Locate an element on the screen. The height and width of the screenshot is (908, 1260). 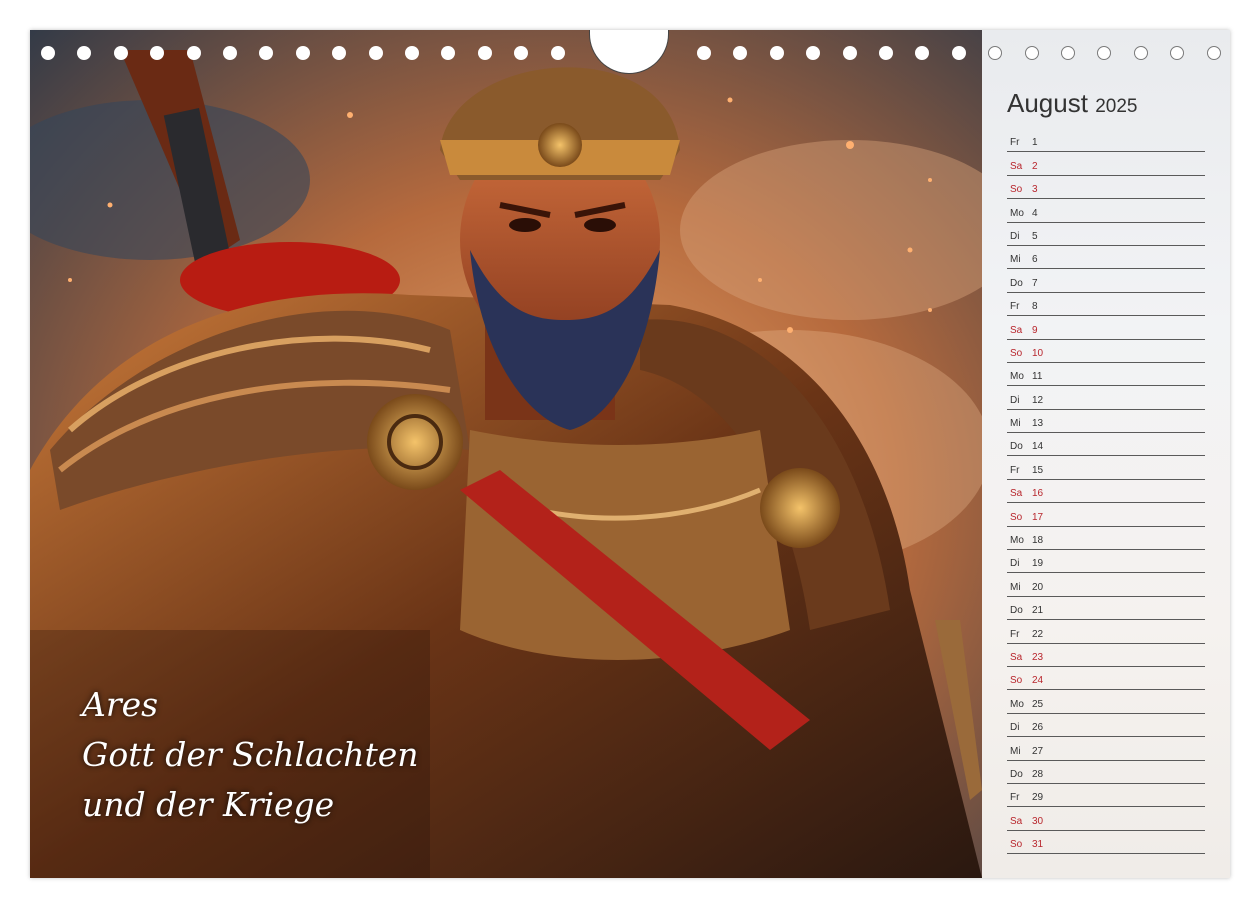
day-number: 7 is located at coordinates (1035, 283).